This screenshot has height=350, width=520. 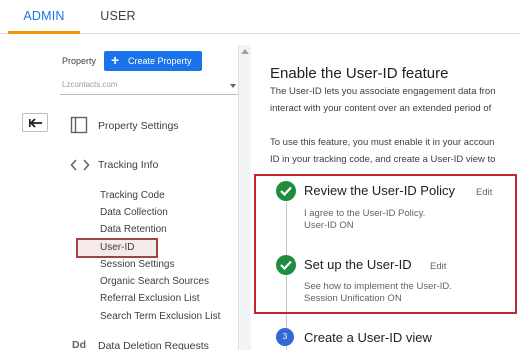 What do you see at coordinates (138, 126) in the screenshot?
I see `property-settings-link: Property Settings` at bounding box center [138, 126].